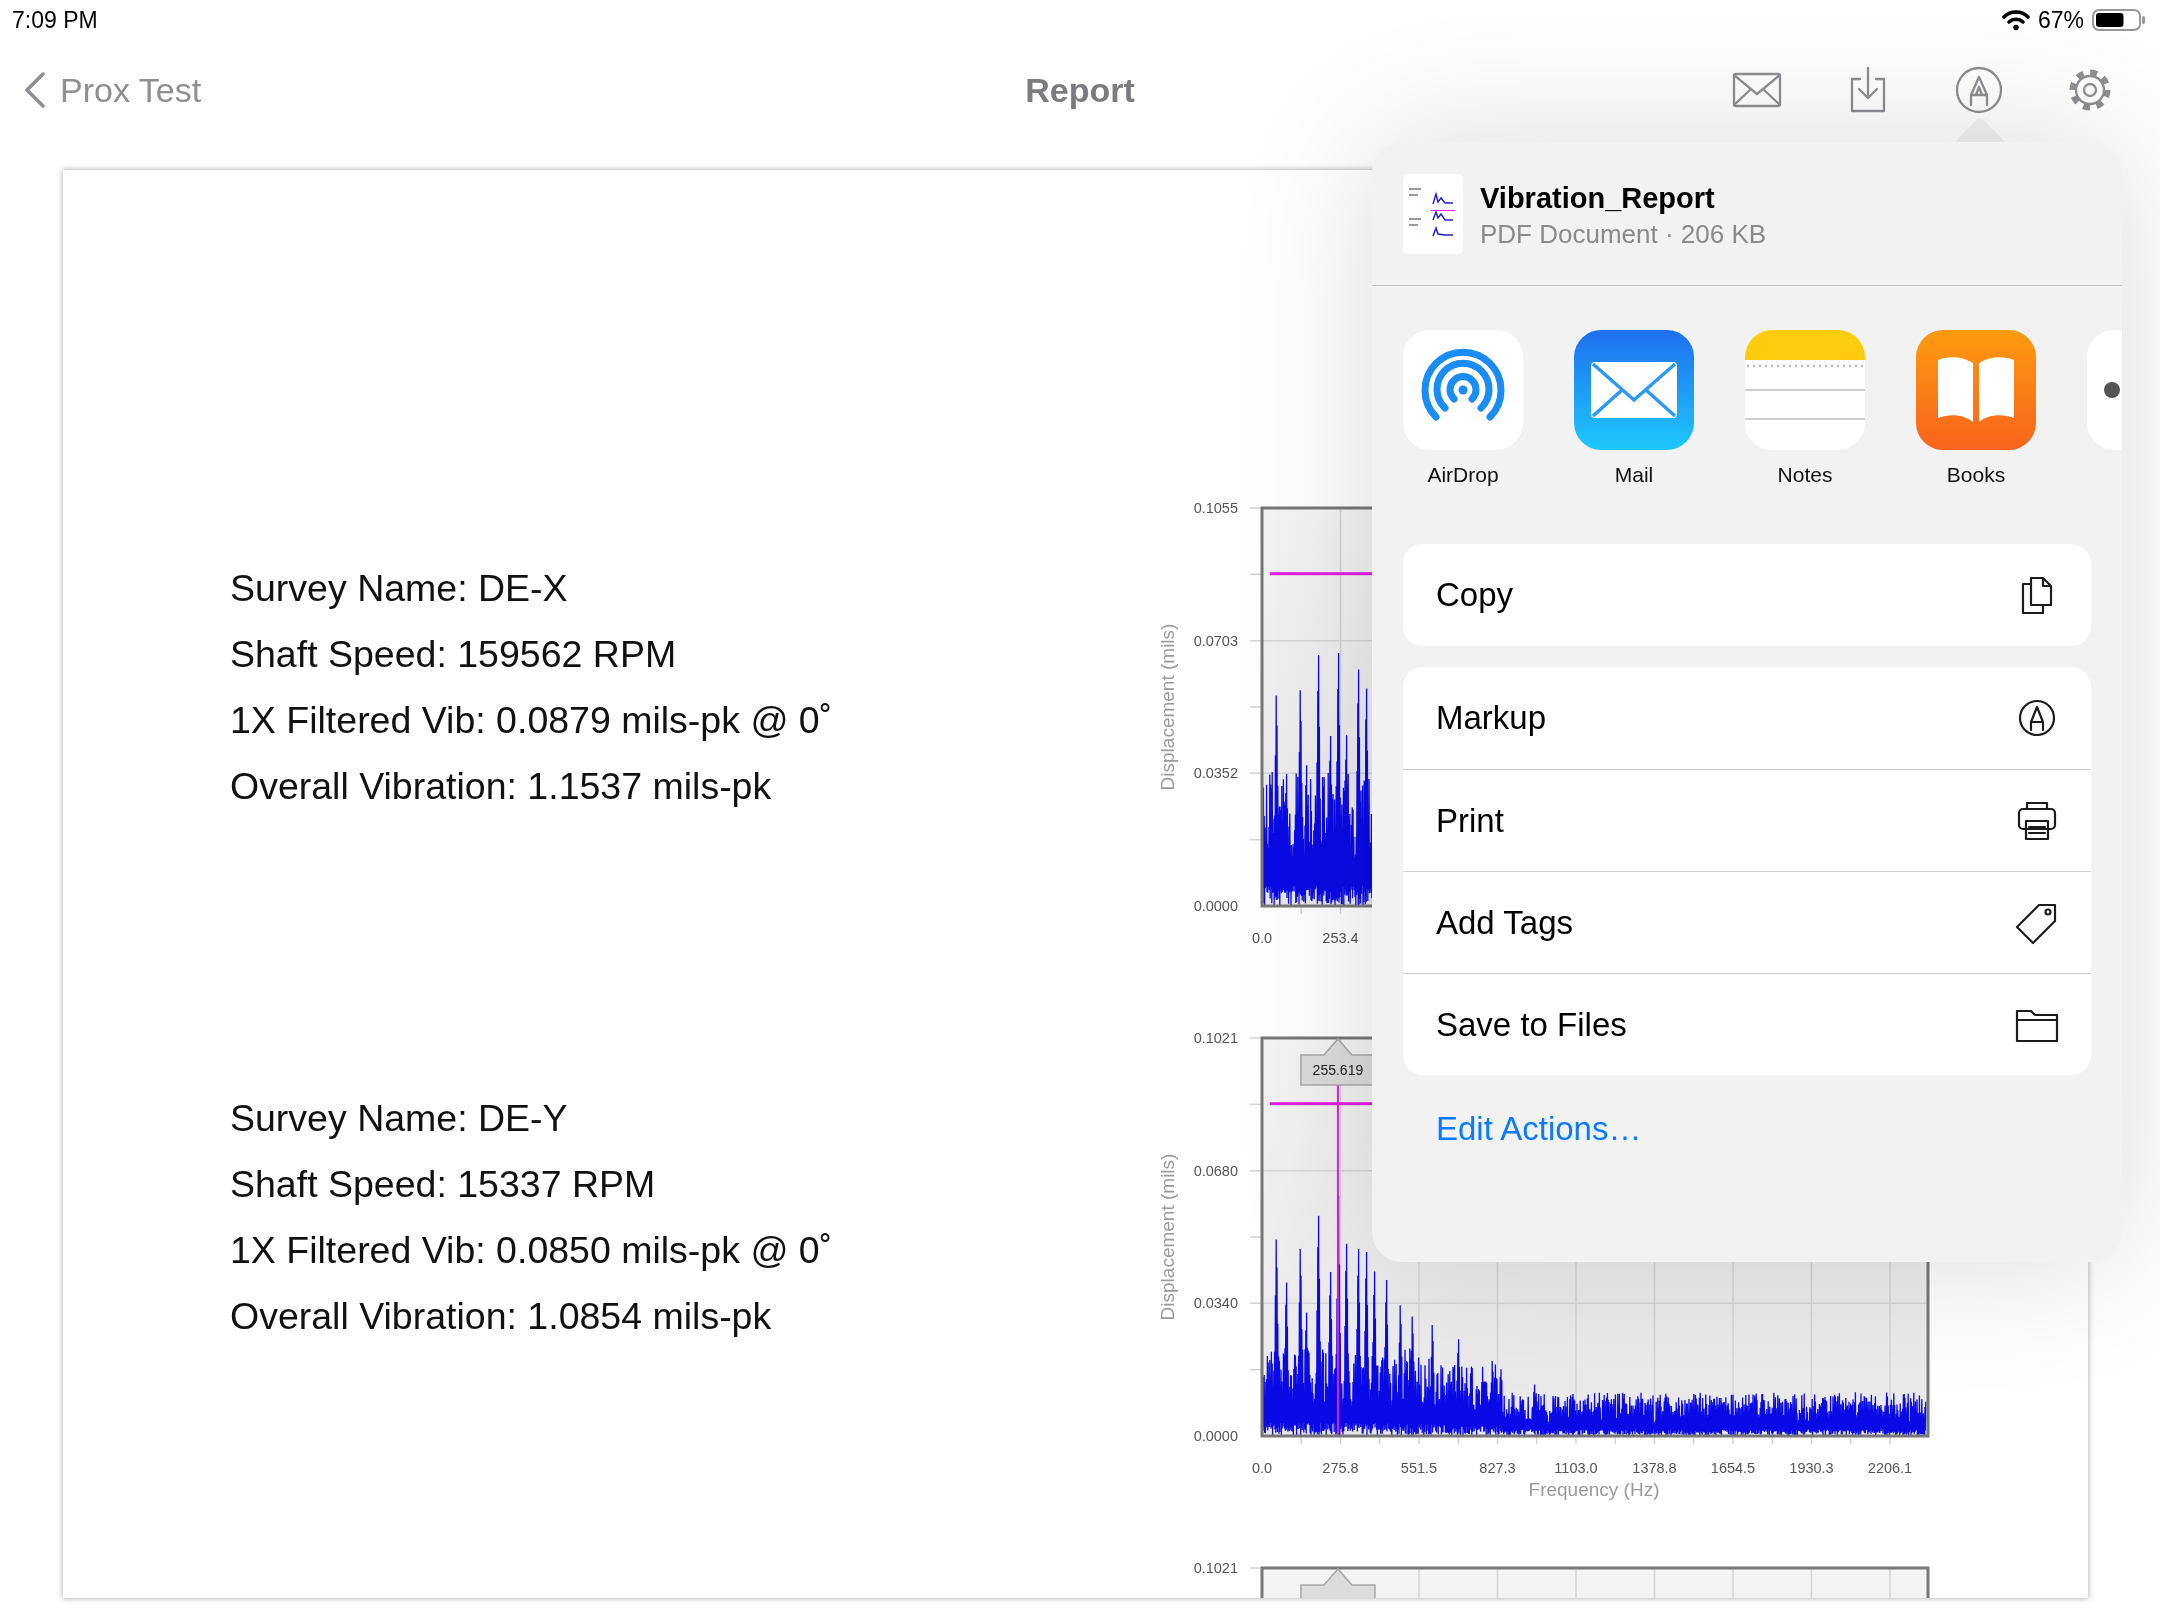 The height and width of the screenshot is (1620, 2160). I want to click on mail-icon, so click(1634, 390).